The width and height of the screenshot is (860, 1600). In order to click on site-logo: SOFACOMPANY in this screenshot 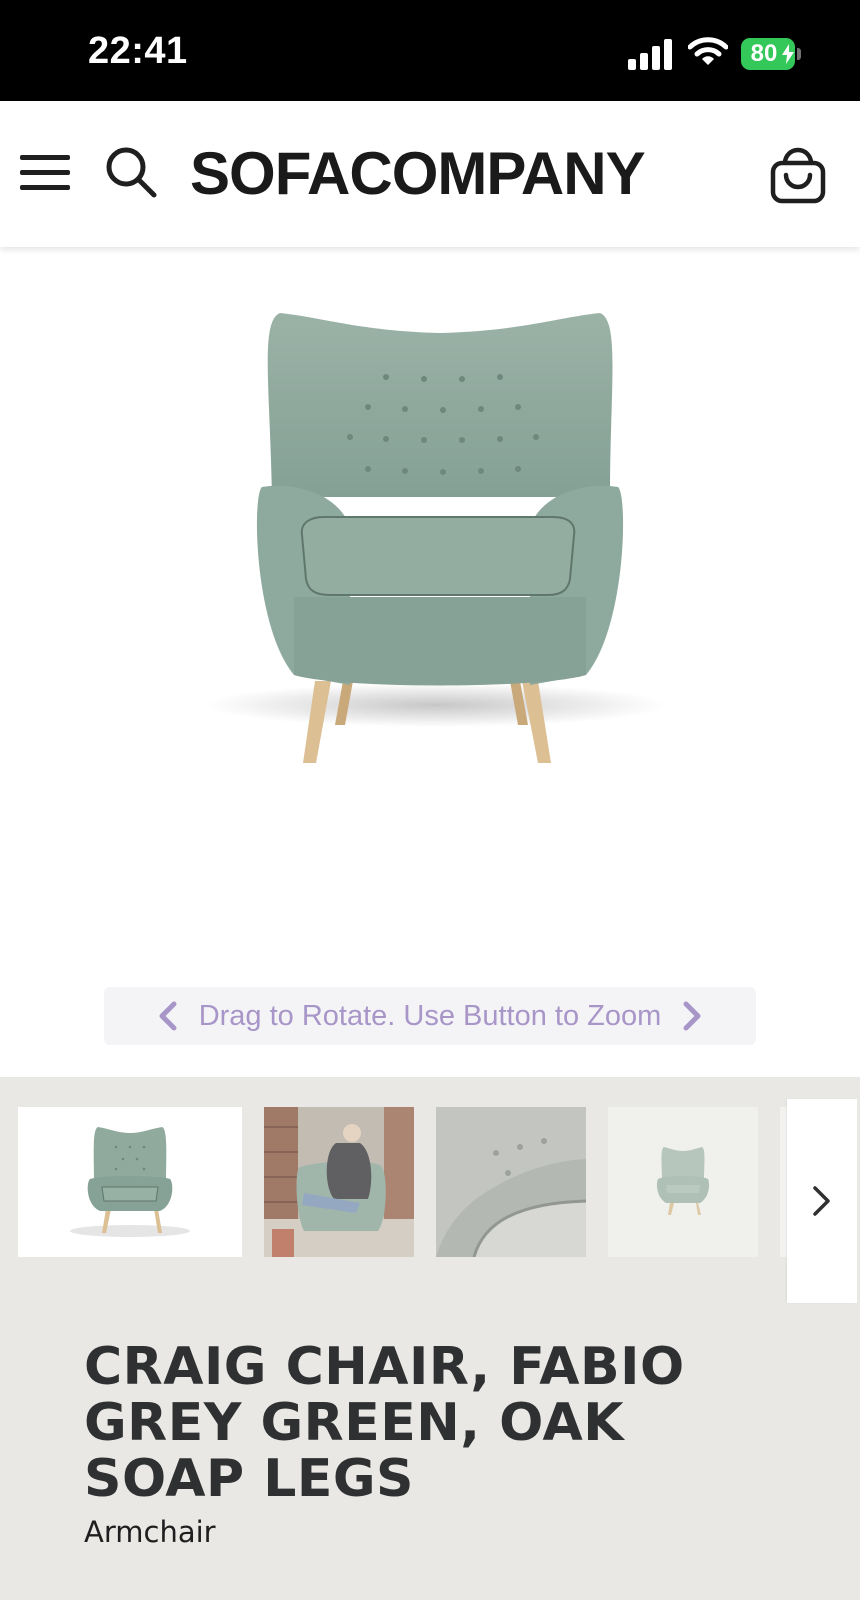, I will do `click(418, 173)`.